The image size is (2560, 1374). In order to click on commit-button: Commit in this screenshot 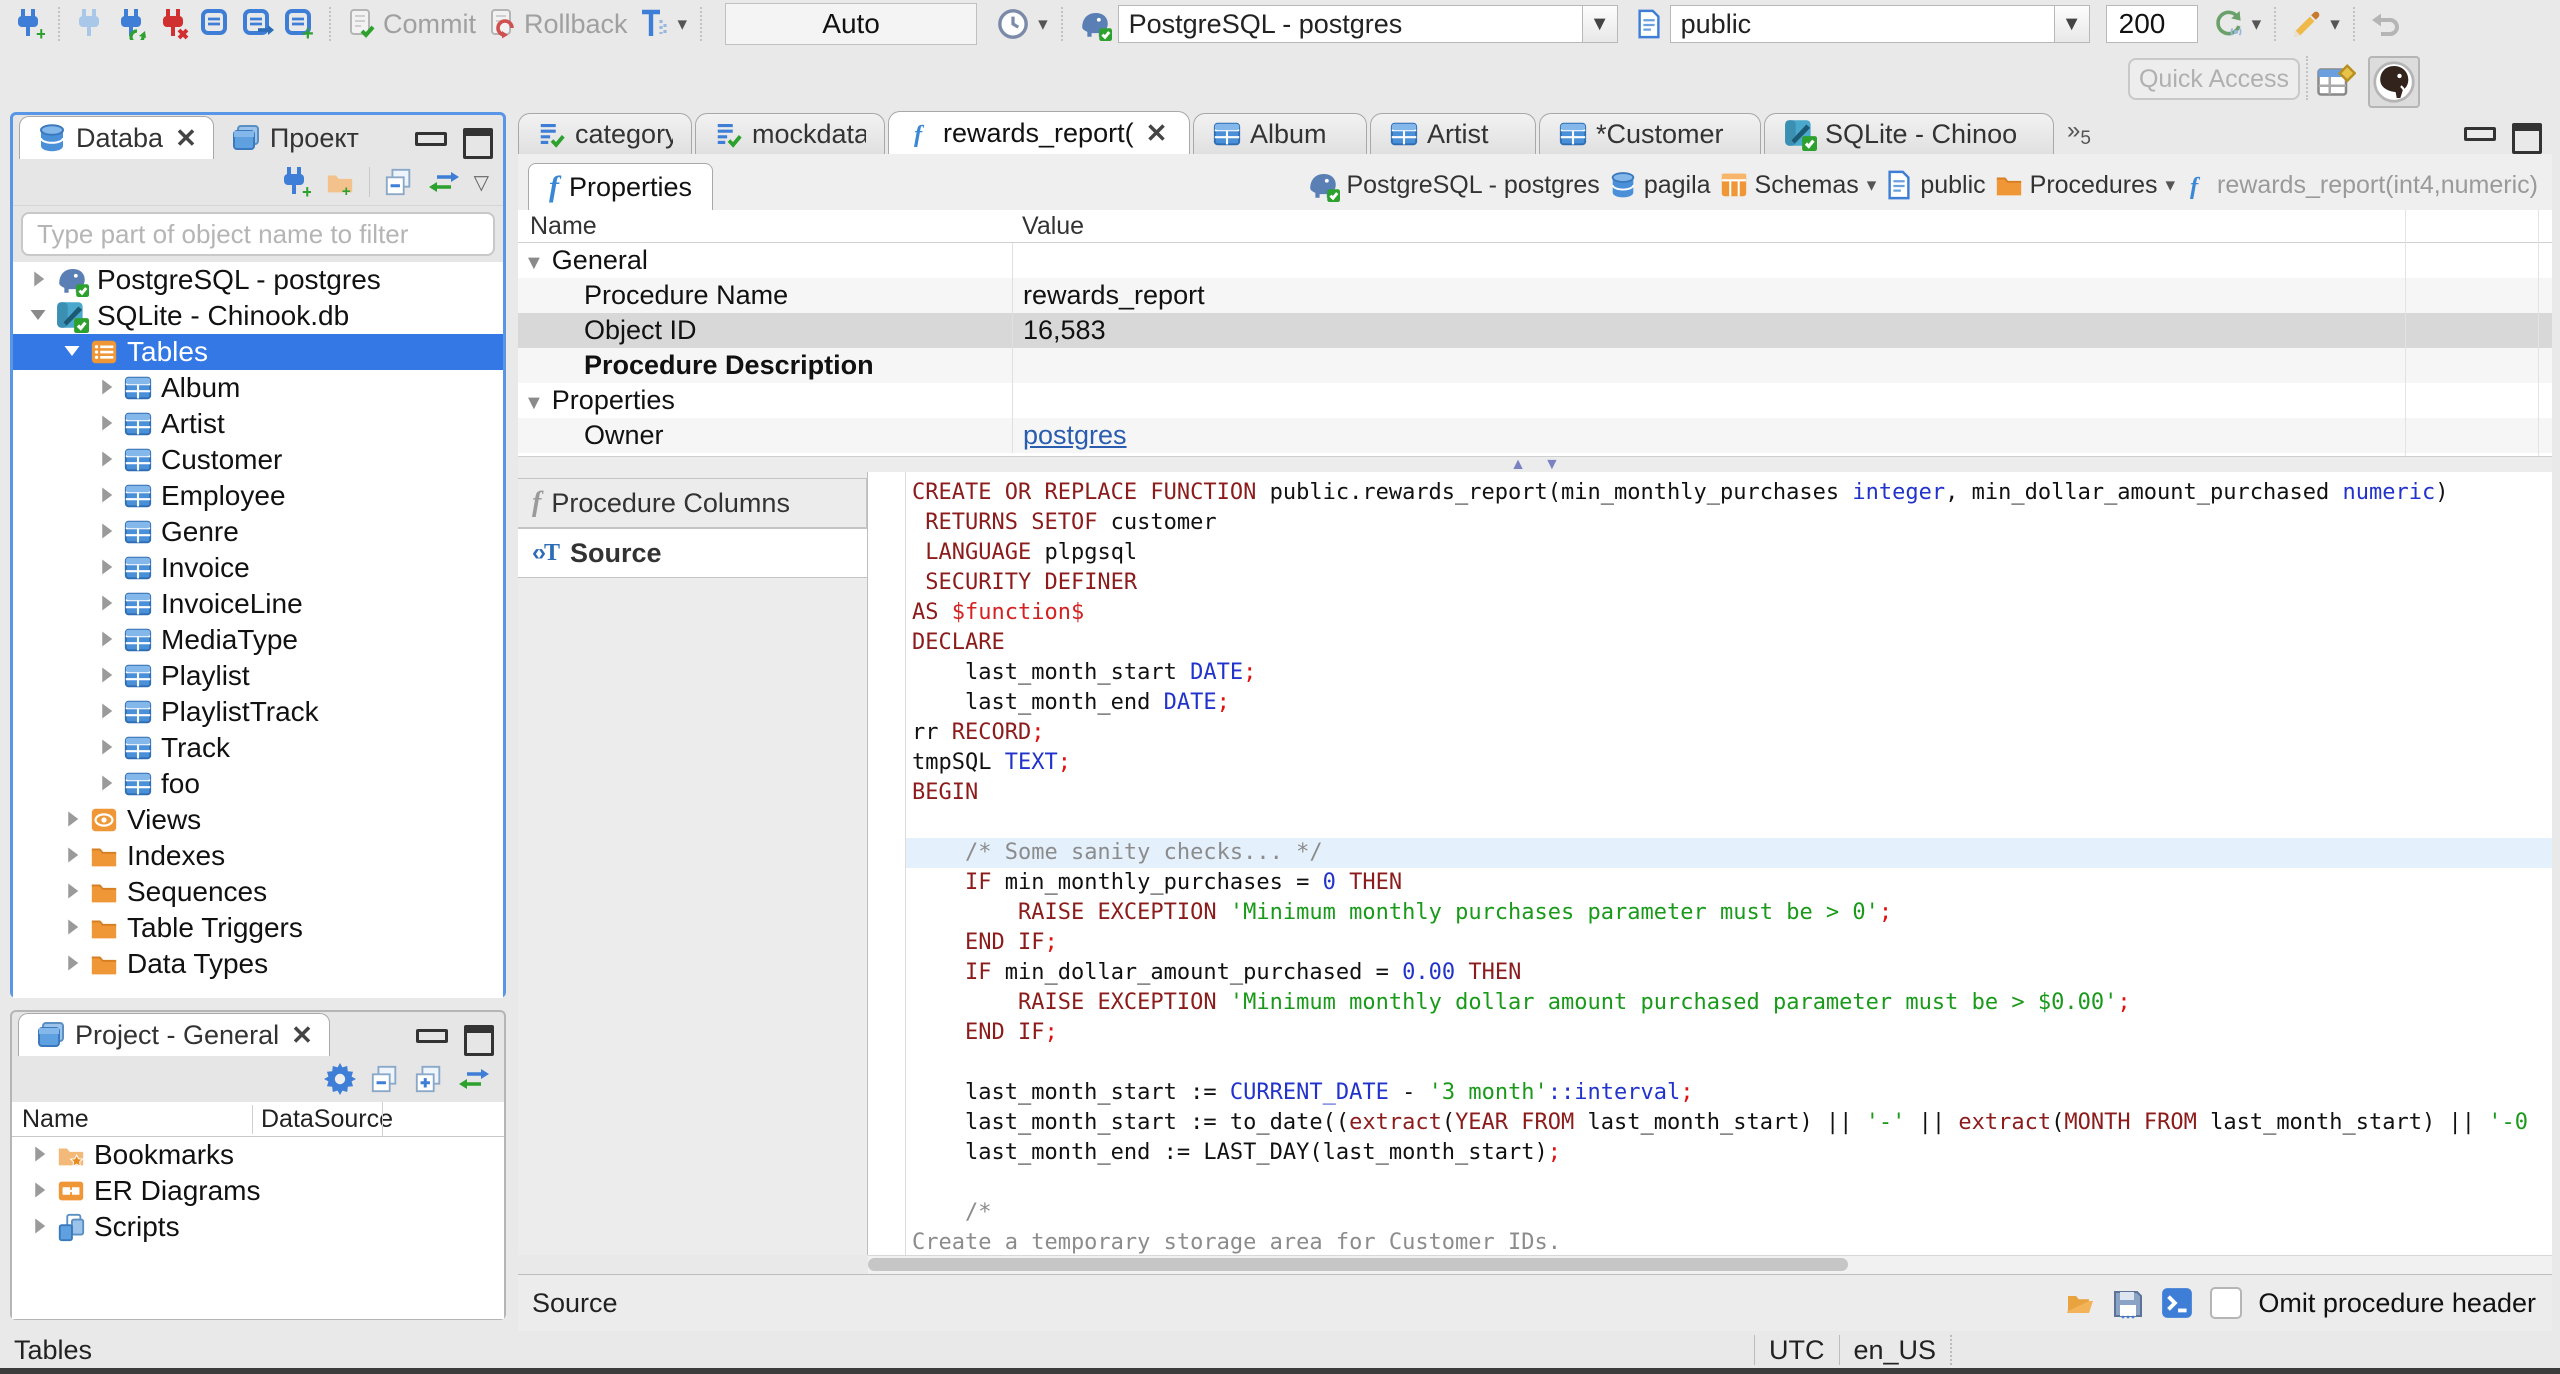, I will do `click(410, 24)`.